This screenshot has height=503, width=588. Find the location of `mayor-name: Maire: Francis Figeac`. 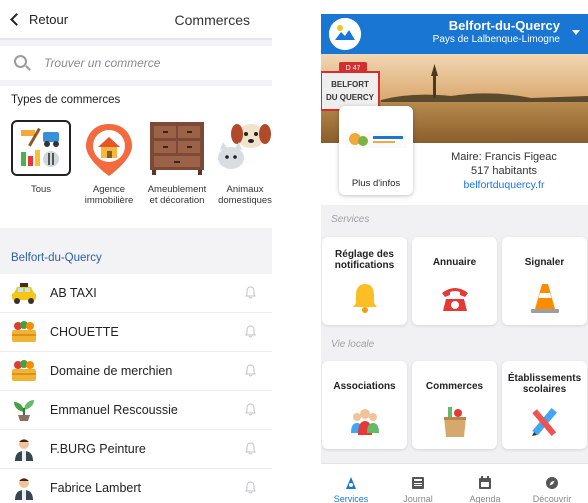

mayor-name: Maire: Francis Figeac is located at coordinates (504, 157).